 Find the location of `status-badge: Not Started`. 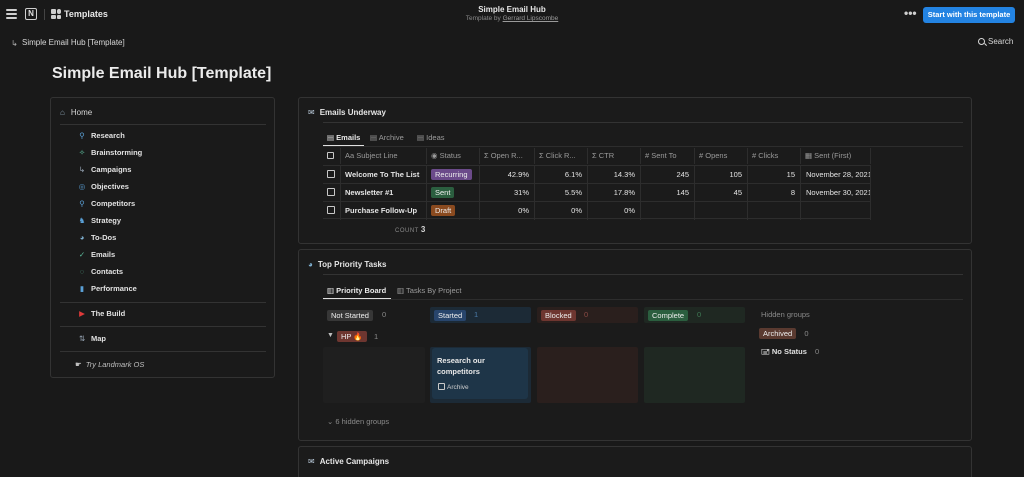

status-badge: Not Started is located at coordinates (350, 315).